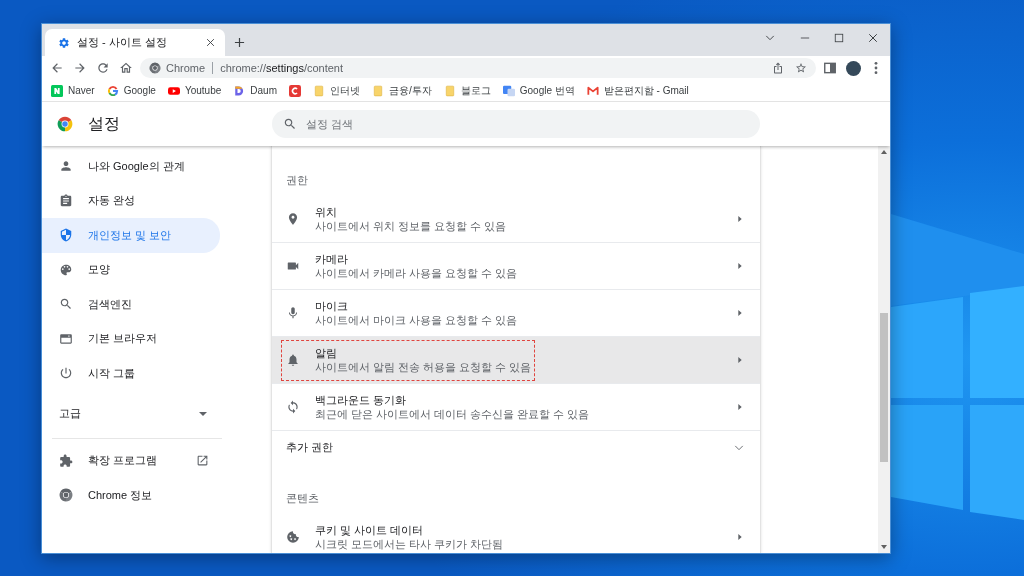 The width and height of the screenshot is (1024, 576). What do you see at coordinates (401, 90) in the screenshot?
I see `bookmark-link: 금융/투자` at bounding box center [401, 90].